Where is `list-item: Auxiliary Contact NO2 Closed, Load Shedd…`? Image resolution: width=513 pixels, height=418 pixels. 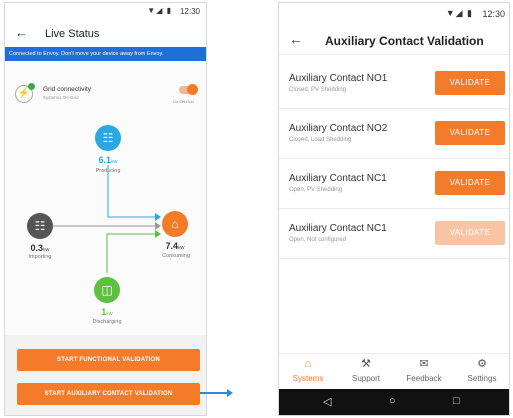 list-item: Auxiliary Contact NO2 Closed, Load Shedd… is located at coordinates (394, 134).